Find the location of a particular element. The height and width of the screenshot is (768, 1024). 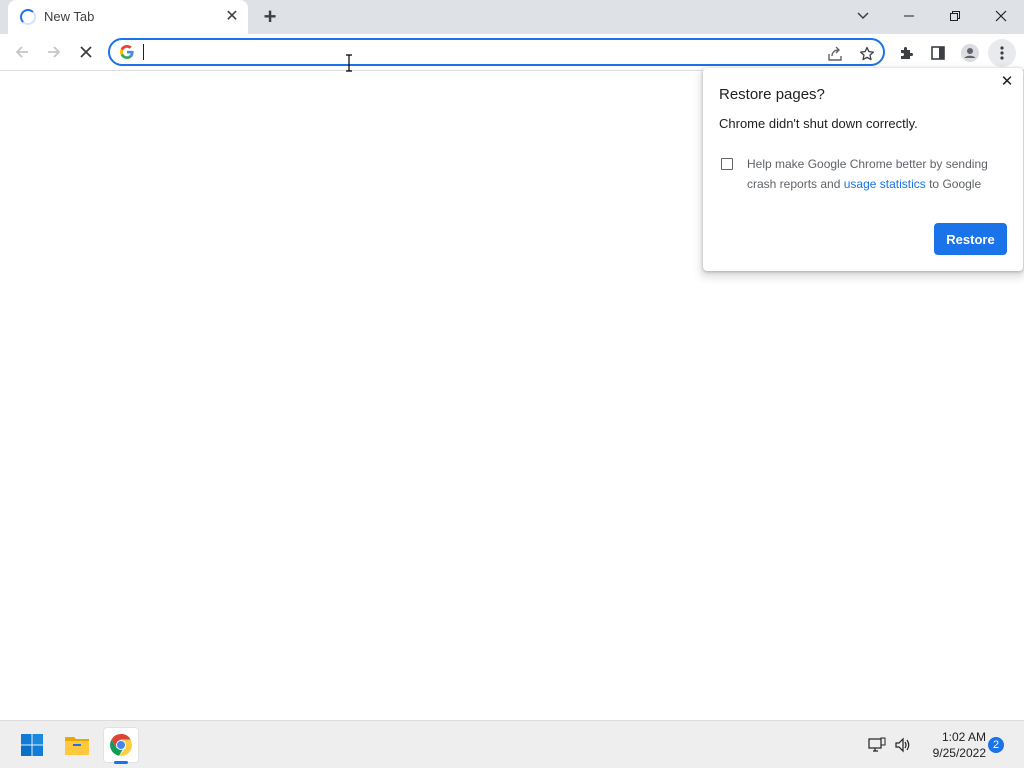

avatar-icon is located at coordinates (970, 53).